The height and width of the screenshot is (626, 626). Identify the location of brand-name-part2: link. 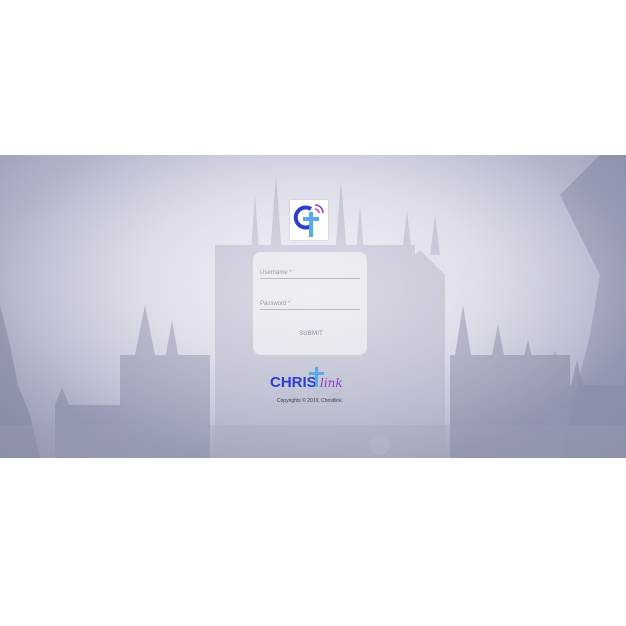
(331, 383).